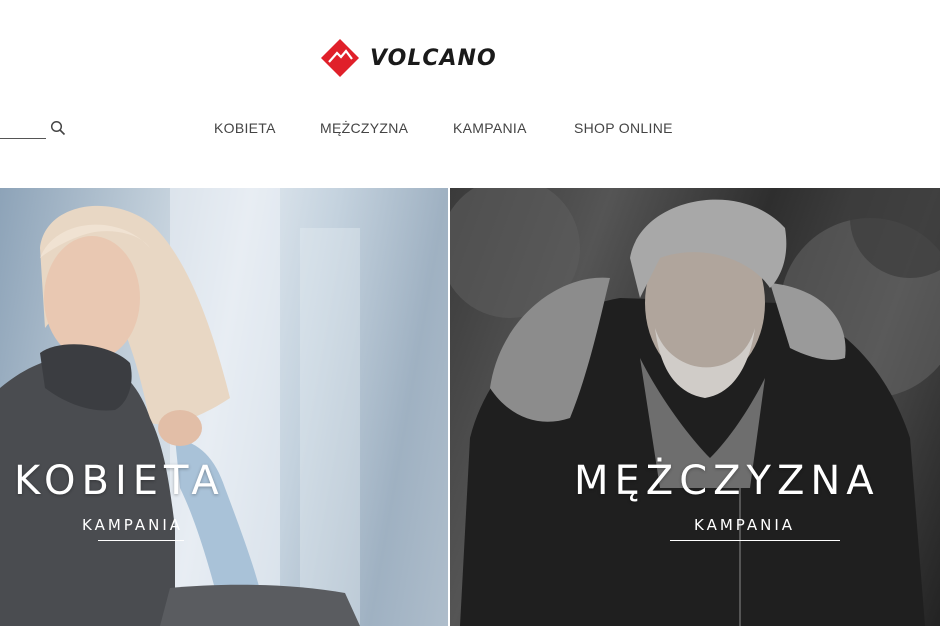  What do you see at coordinates (490, 128) in the screenshot?
I see `nav-item-kampania: KAMPANIA` at bounding box center [490, 128].